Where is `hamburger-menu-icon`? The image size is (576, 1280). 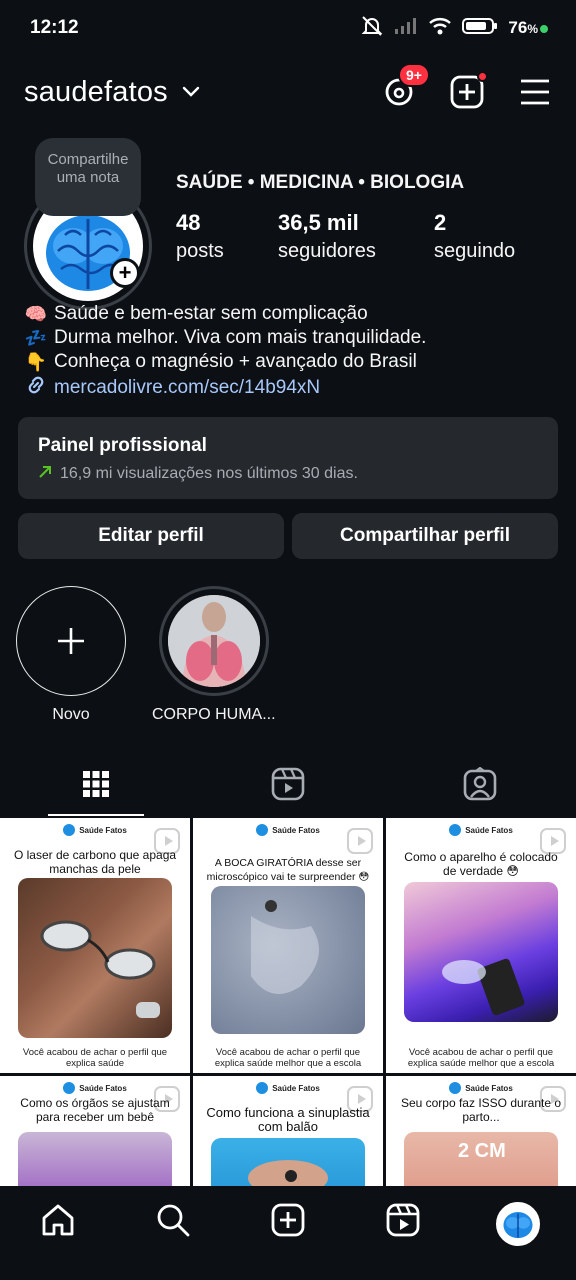
hamburger-menu-icon is located at coordinates (535, 92).